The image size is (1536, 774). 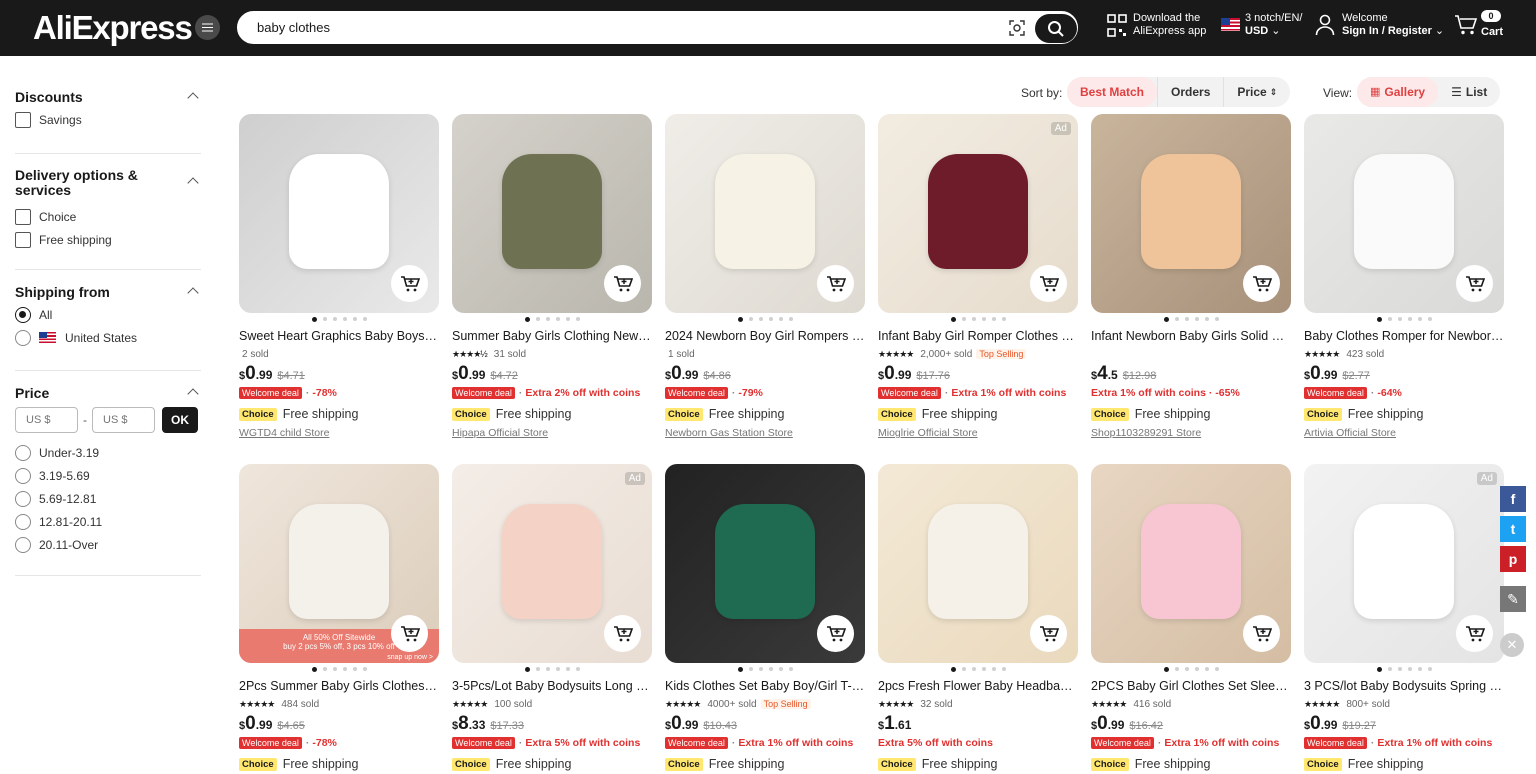 I want to click on free-shipping-option: Free shipping, so click(x=108, y=239).